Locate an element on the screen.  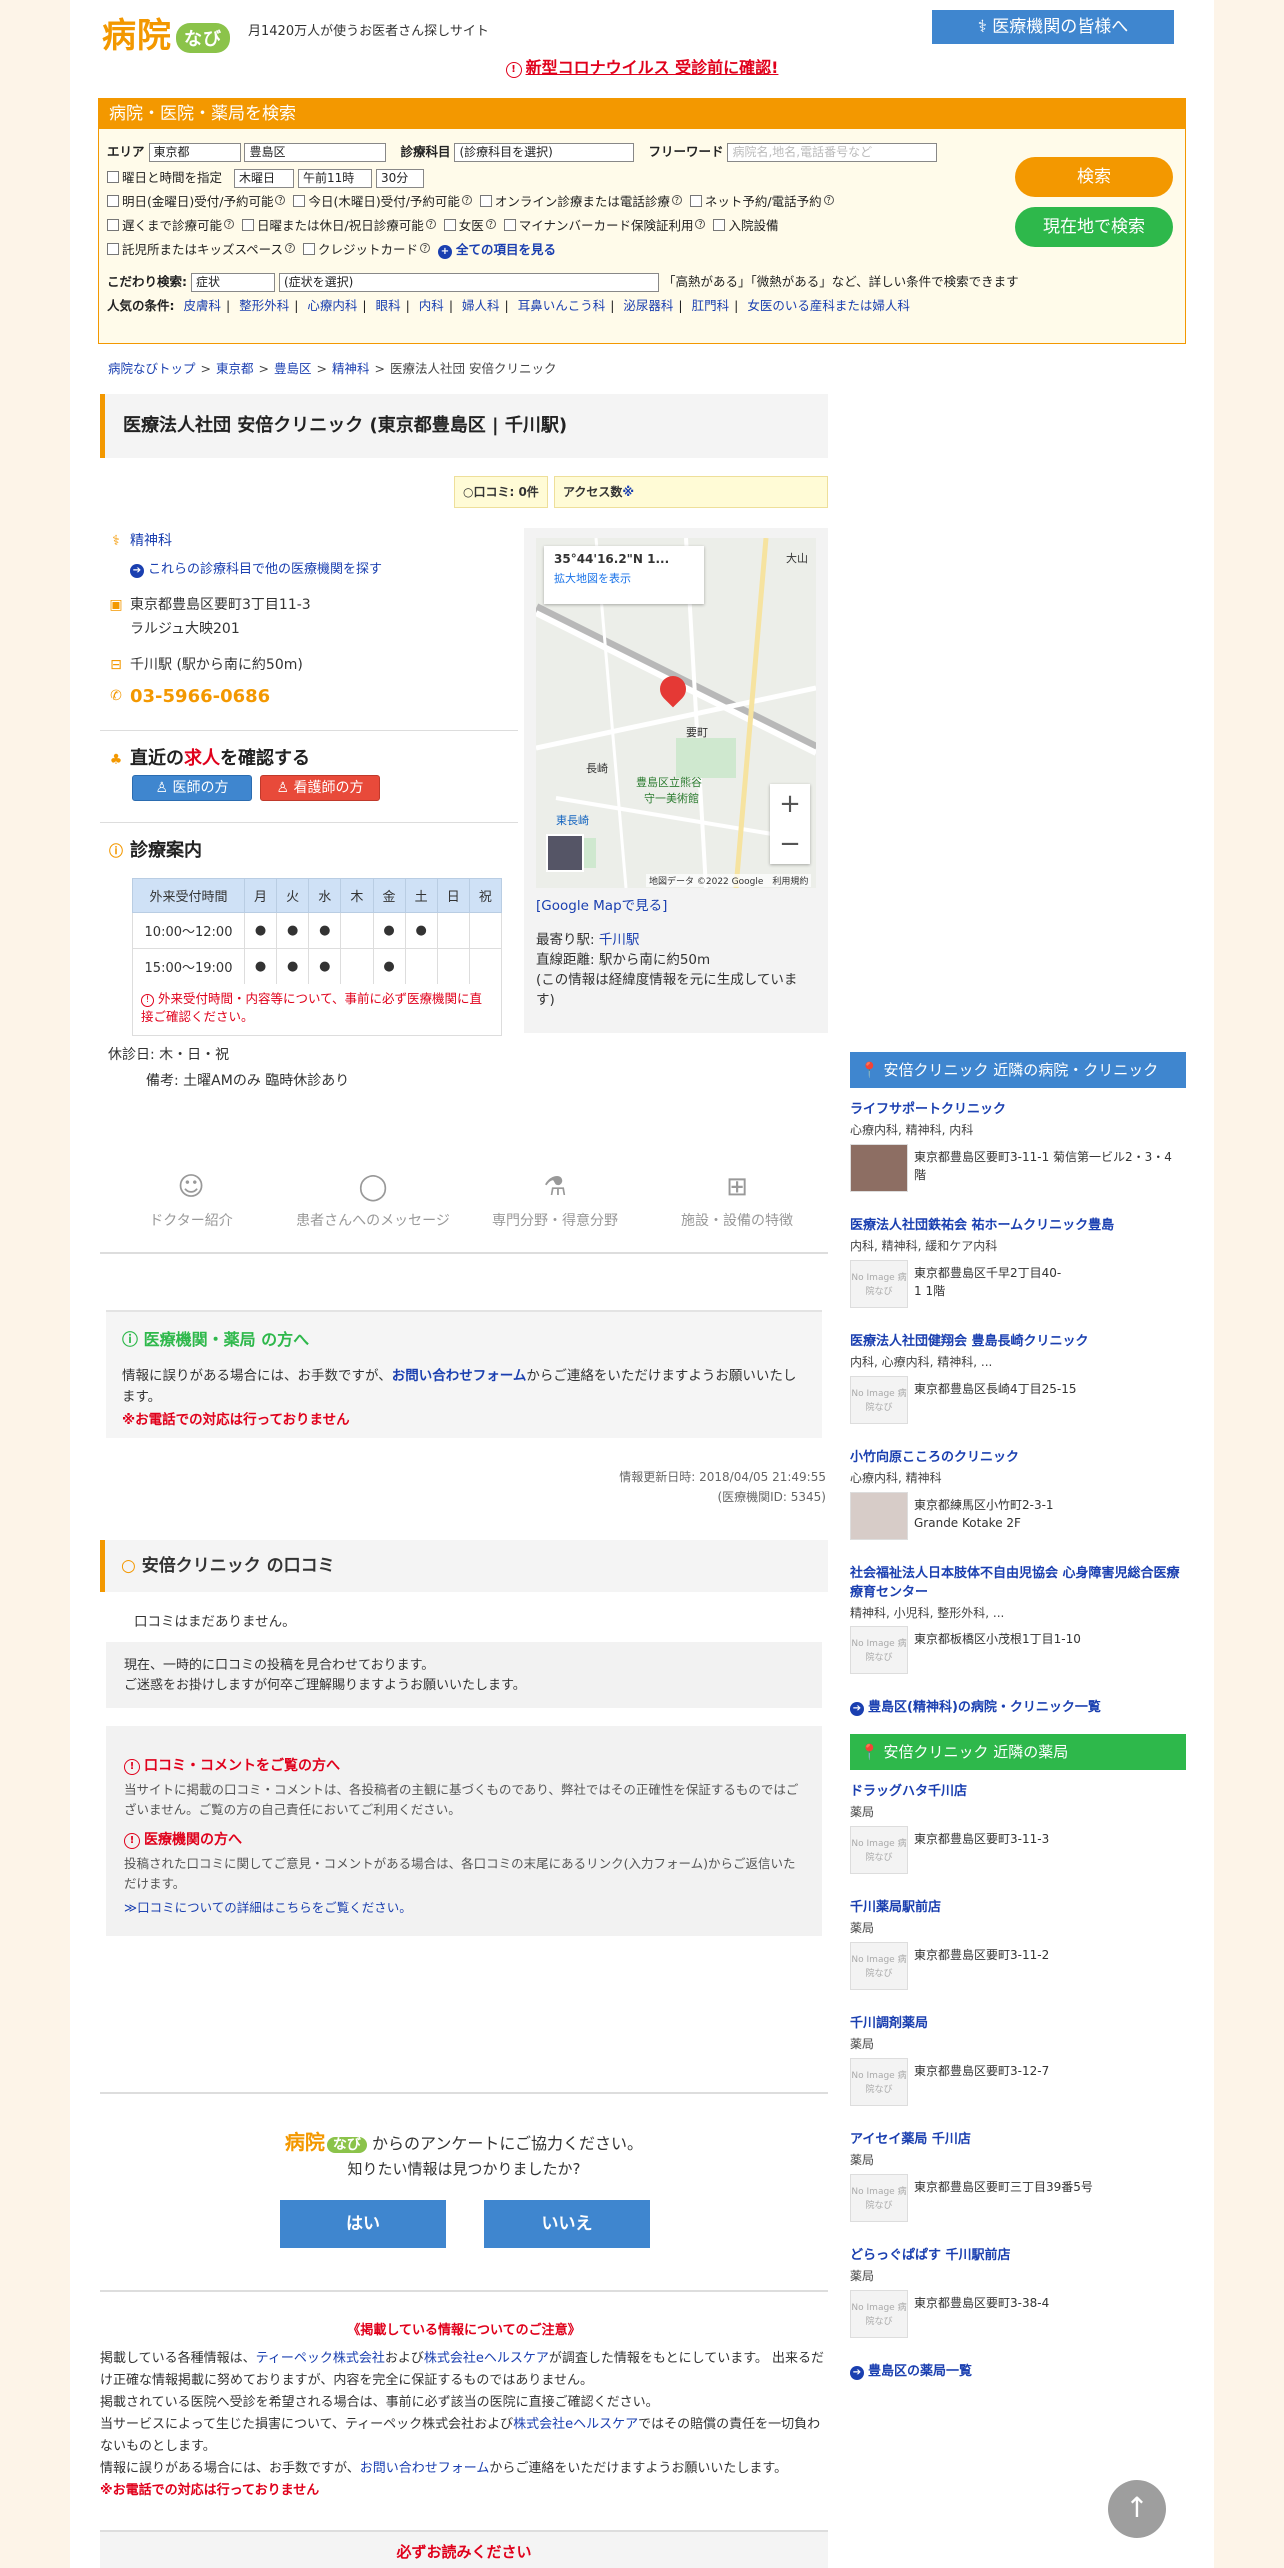
kodawari-type-select: 症状 is located at coordinates (232, 282).